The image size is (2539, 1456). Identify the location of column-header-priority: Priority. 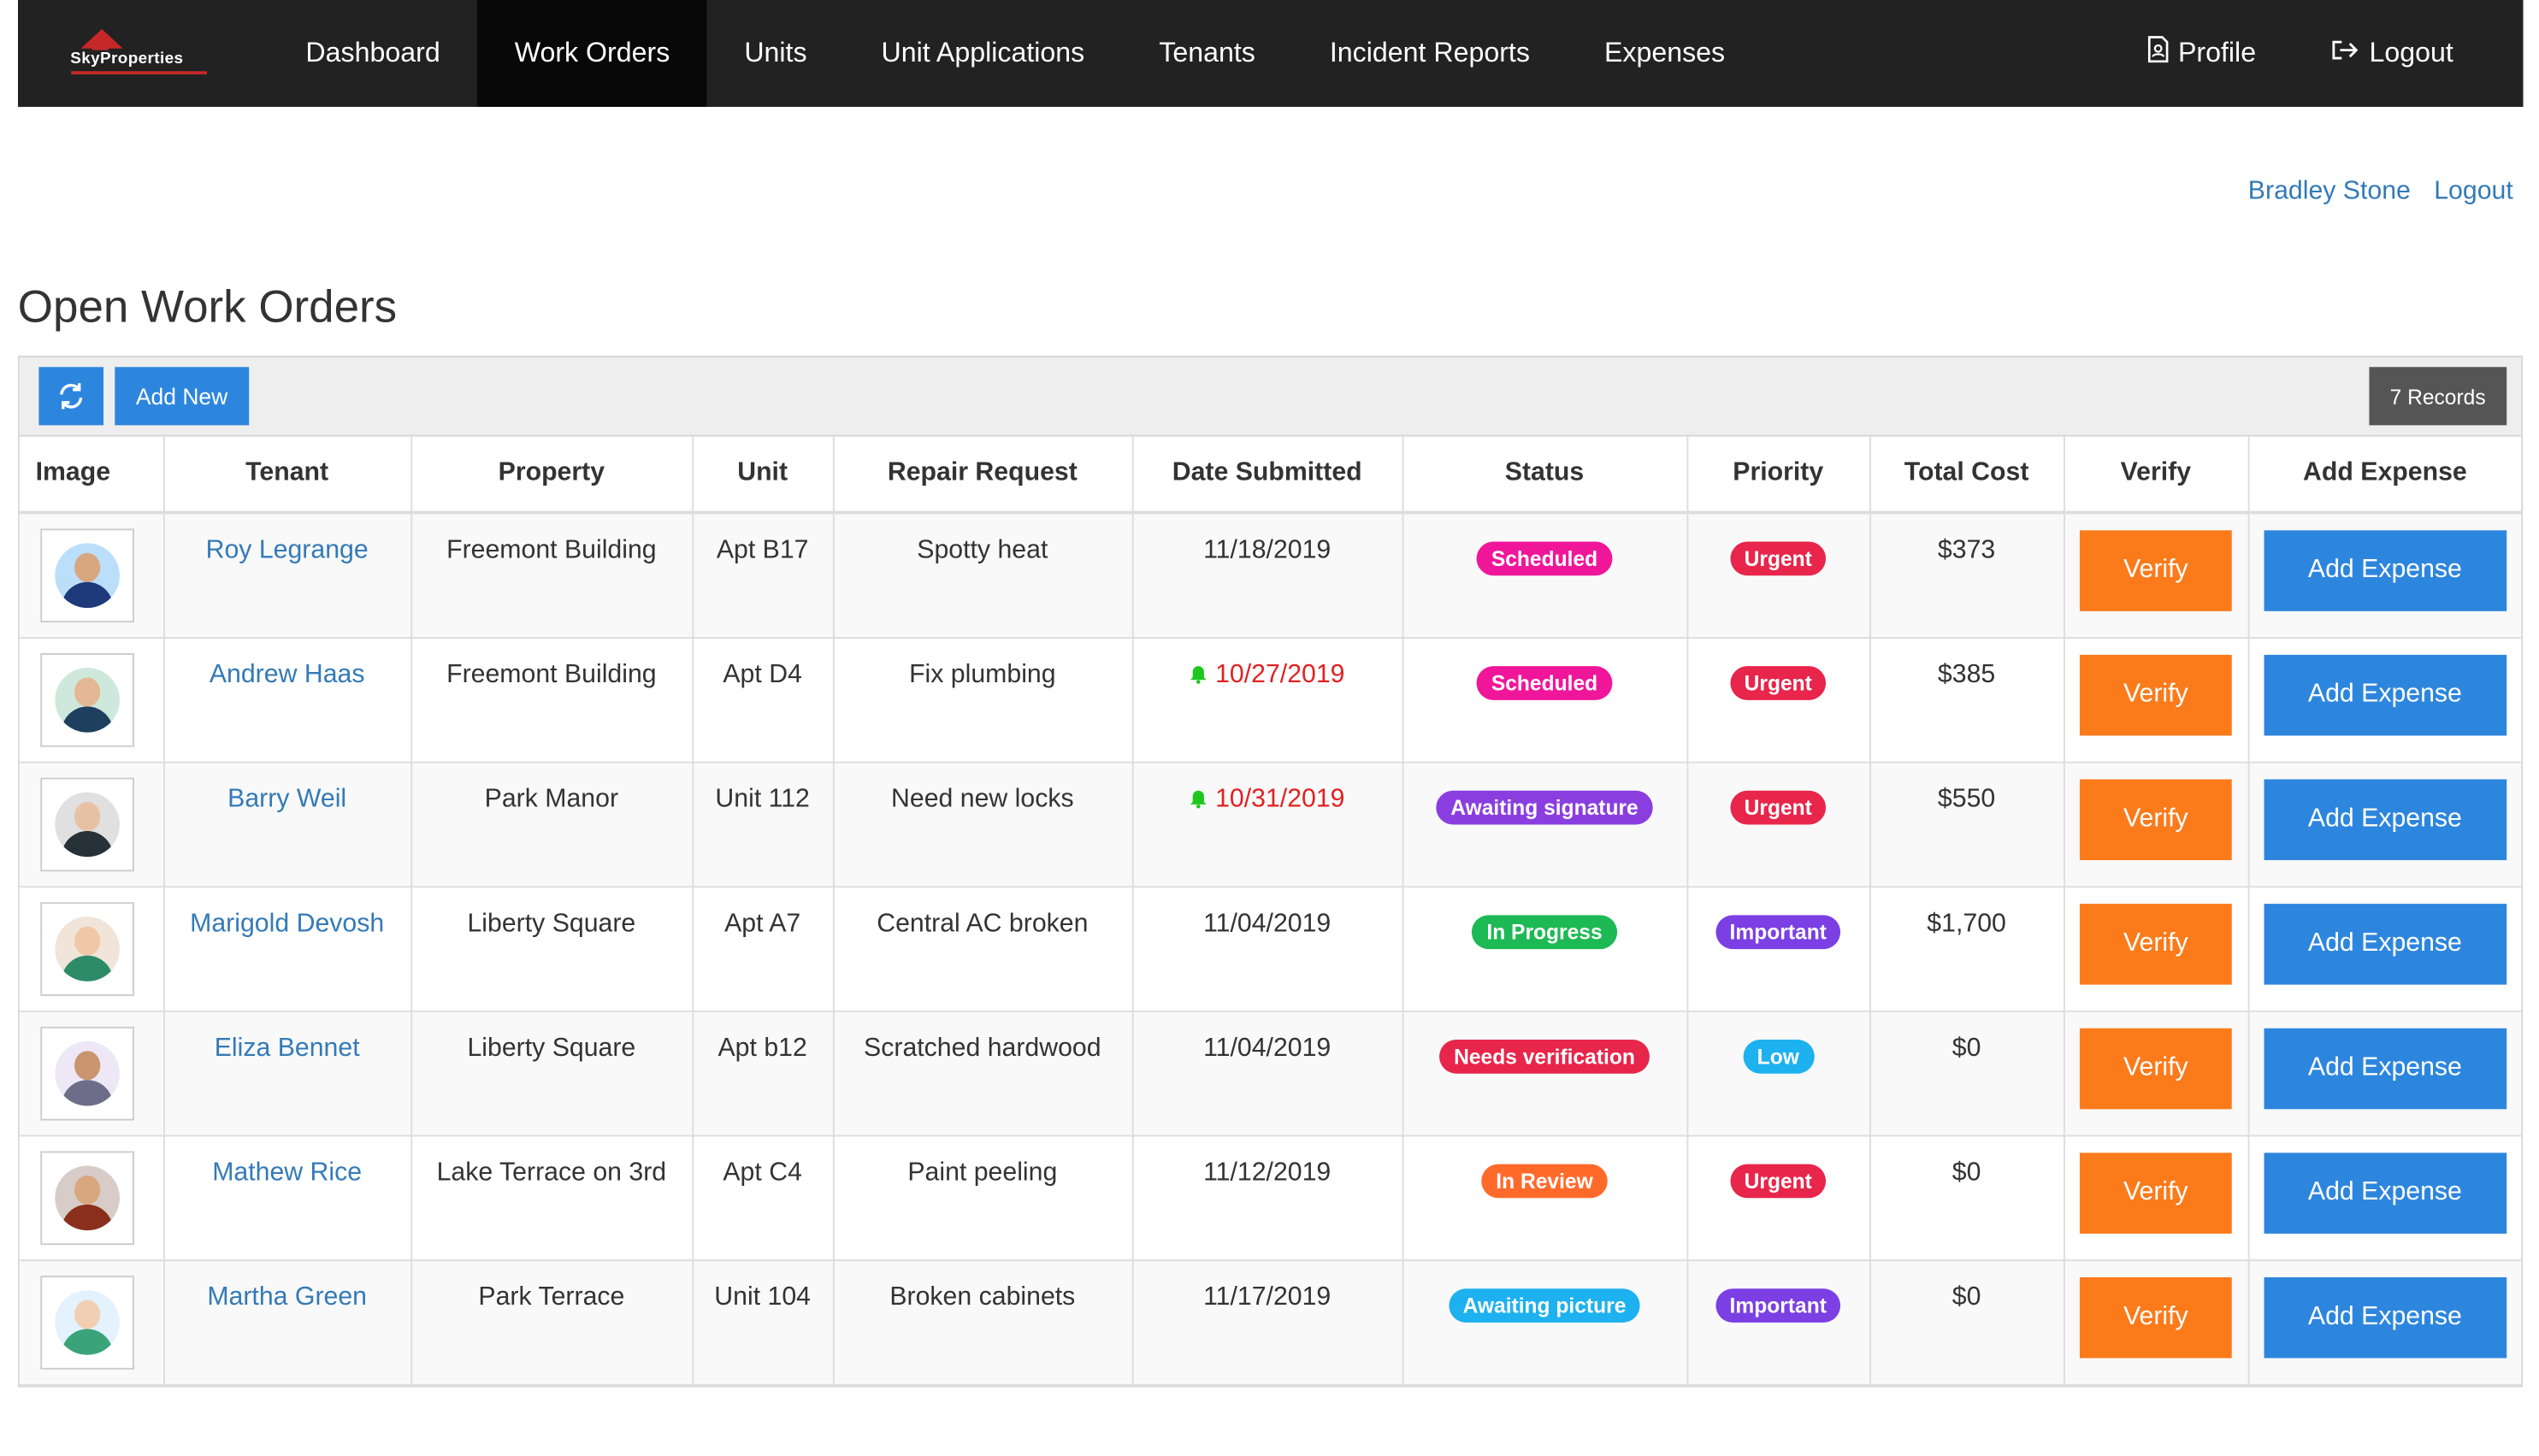
(1778, 475).